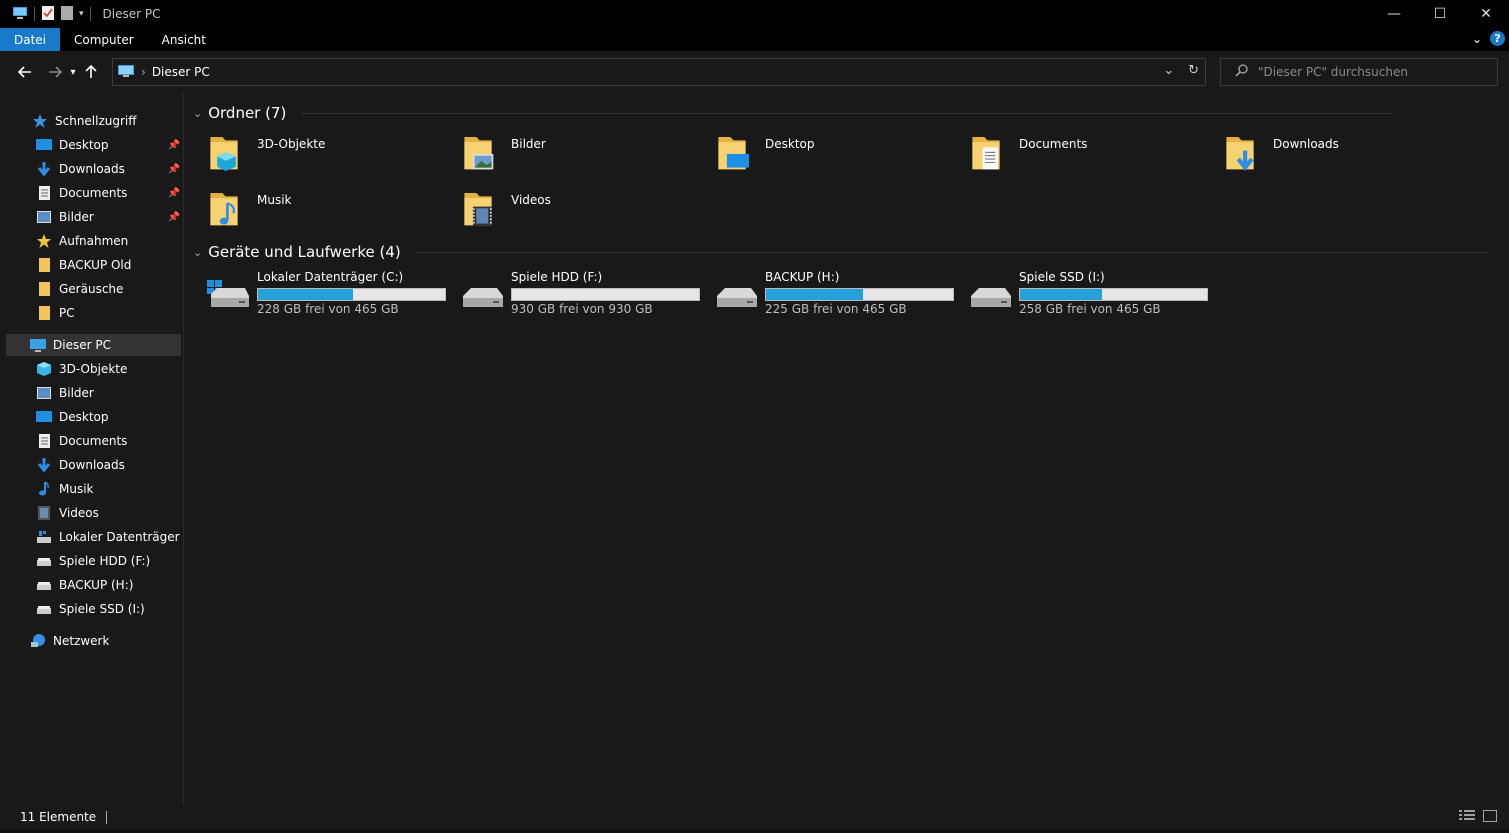  Describe the element at coordinates (65, 489) in the screenshot. I see `sidebar-item-pc-musik: Musik` at that location.